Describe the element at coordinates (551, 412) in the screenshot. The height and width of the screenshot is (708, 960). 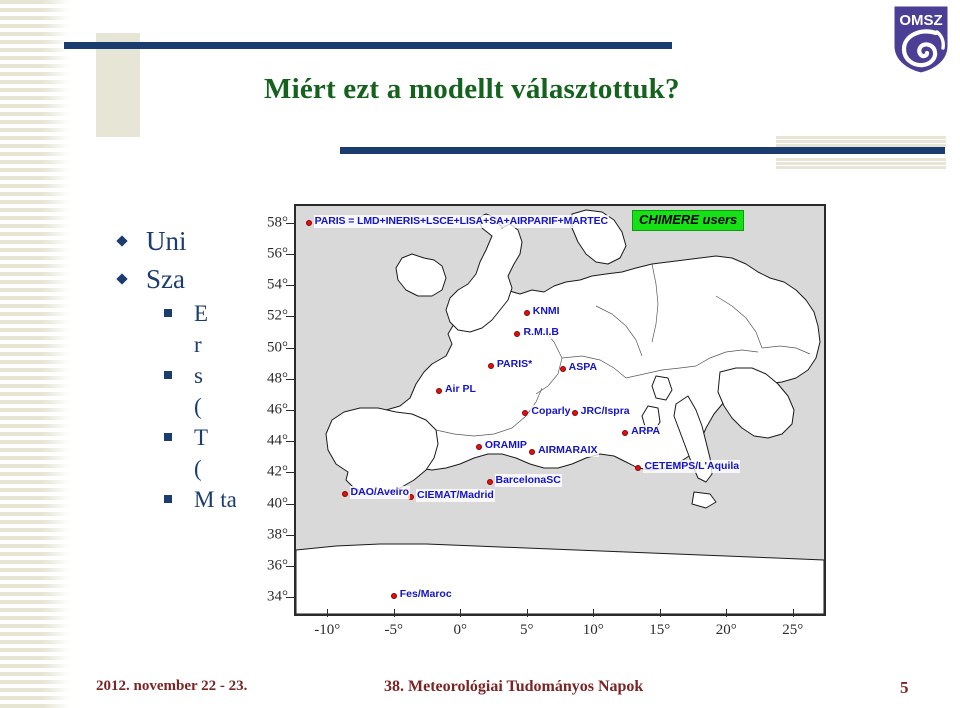
I see `station-label: Coparly` at that location.